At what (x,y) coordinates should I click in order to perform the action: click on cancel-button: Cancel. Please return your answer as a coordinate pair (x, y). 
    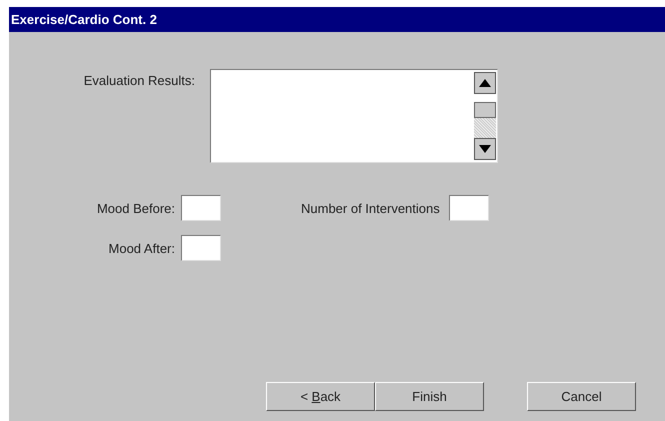
    Looking at the image, I should click on (581, 396).